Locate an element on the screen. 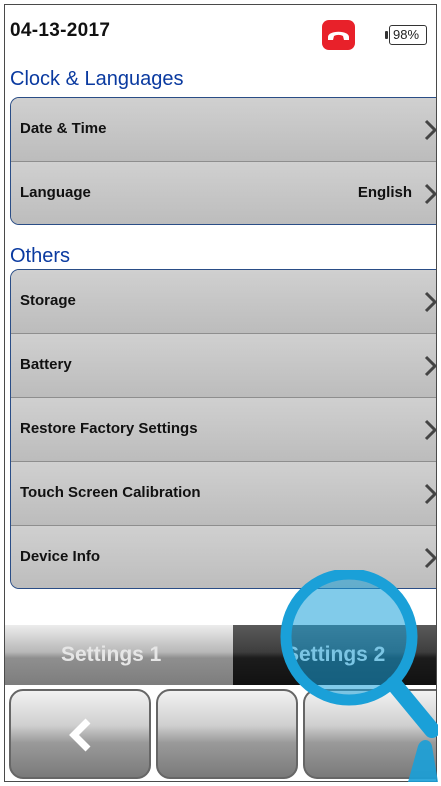 The width and height of the screenshot is (441, 786). row-restore-factory-settings: Restore Factory Settings is located at coordinates (223, 430).